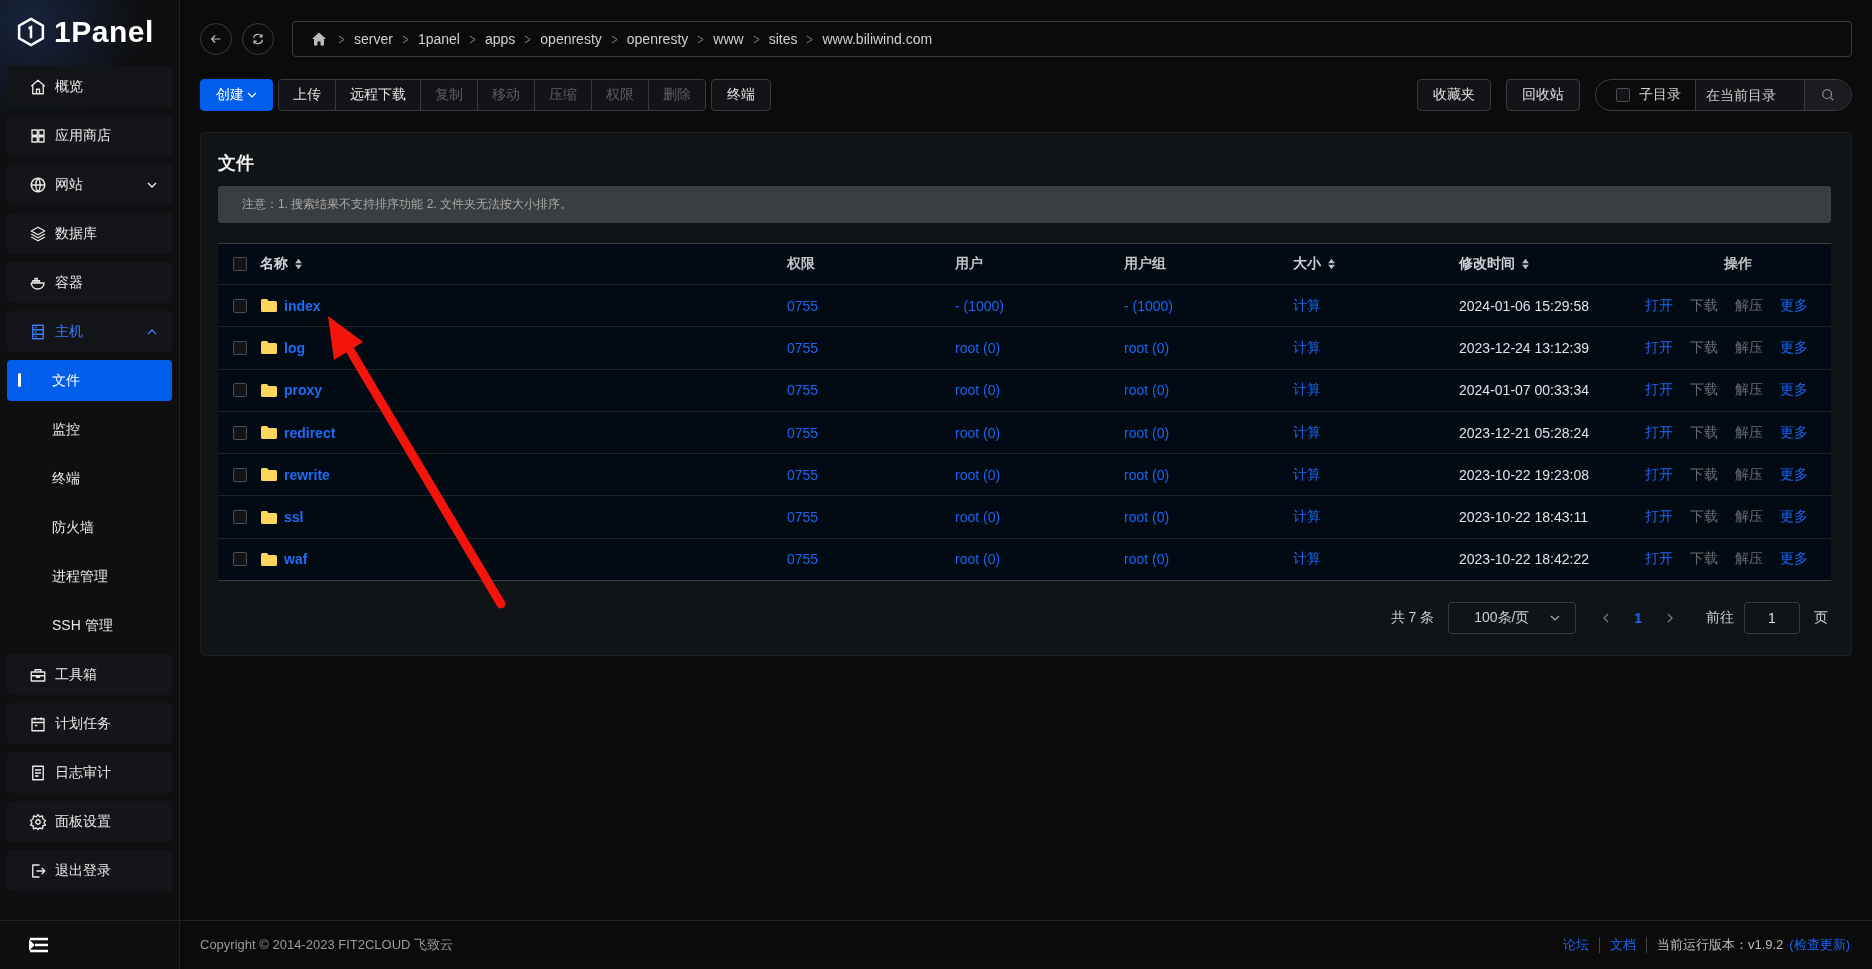  What do you see at coordinates (89, 331) in the screenshot?
I see `sidebar-item: 主机` at bounding box center [89, 331].